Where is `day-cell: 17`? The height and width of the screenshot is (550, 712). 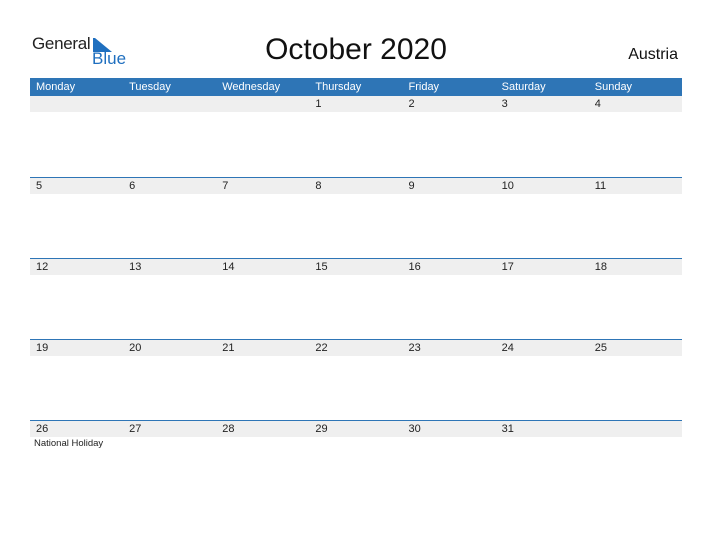
day-cell: 17 is located at coordinates (507, 267).